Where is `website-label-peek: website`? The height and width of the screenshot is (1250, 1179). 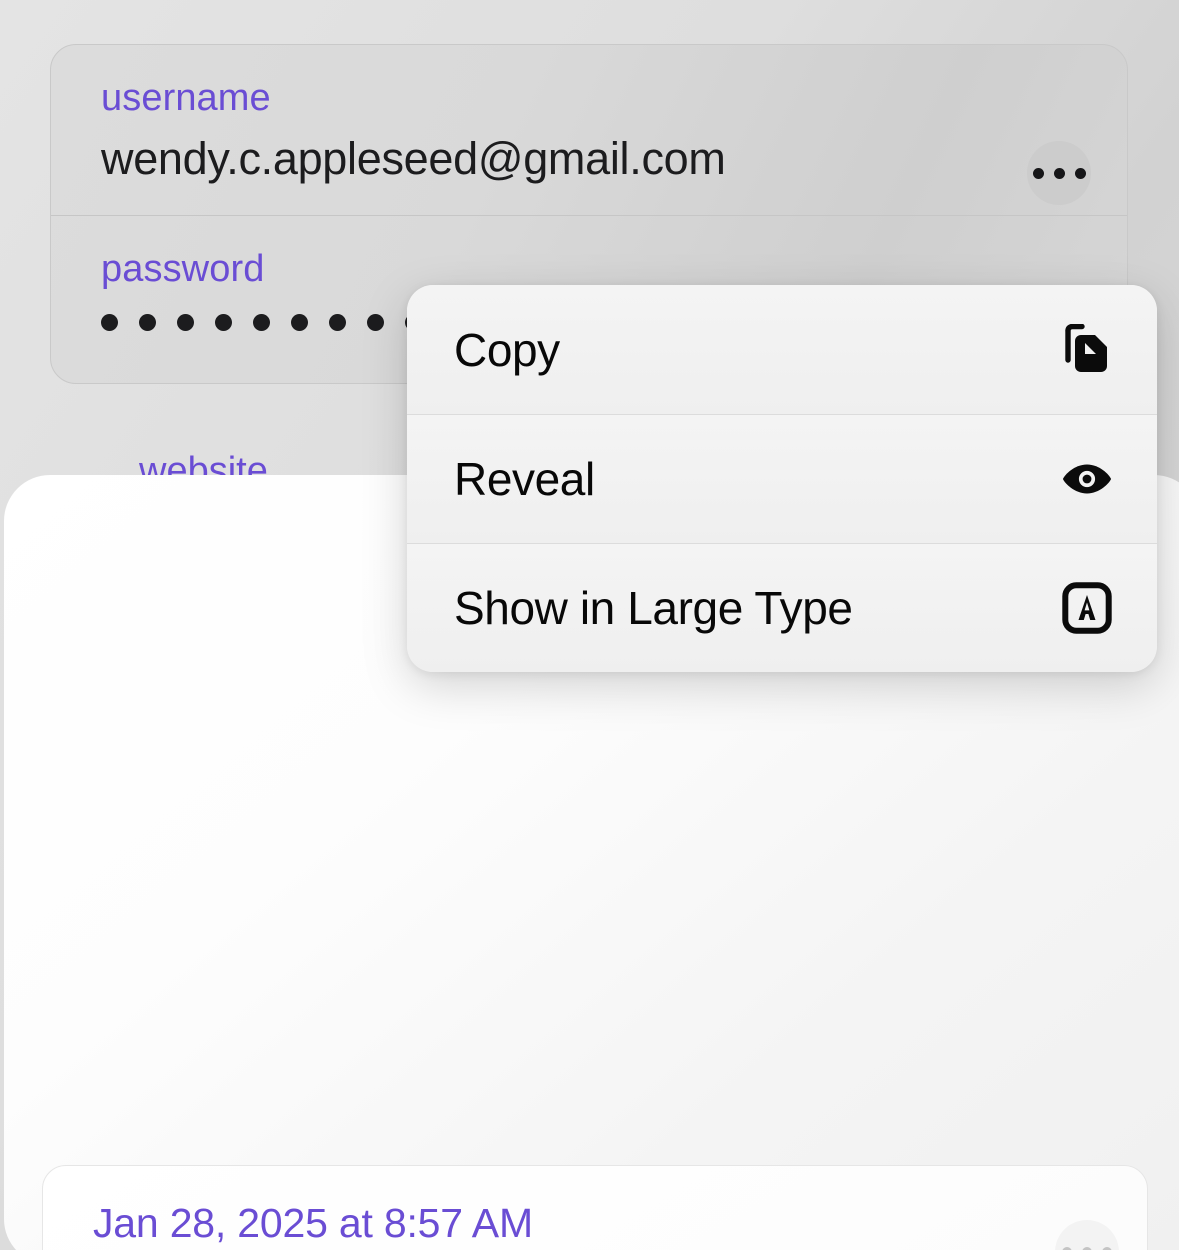
website-label-peek: website is located at coordinates (203, 463).